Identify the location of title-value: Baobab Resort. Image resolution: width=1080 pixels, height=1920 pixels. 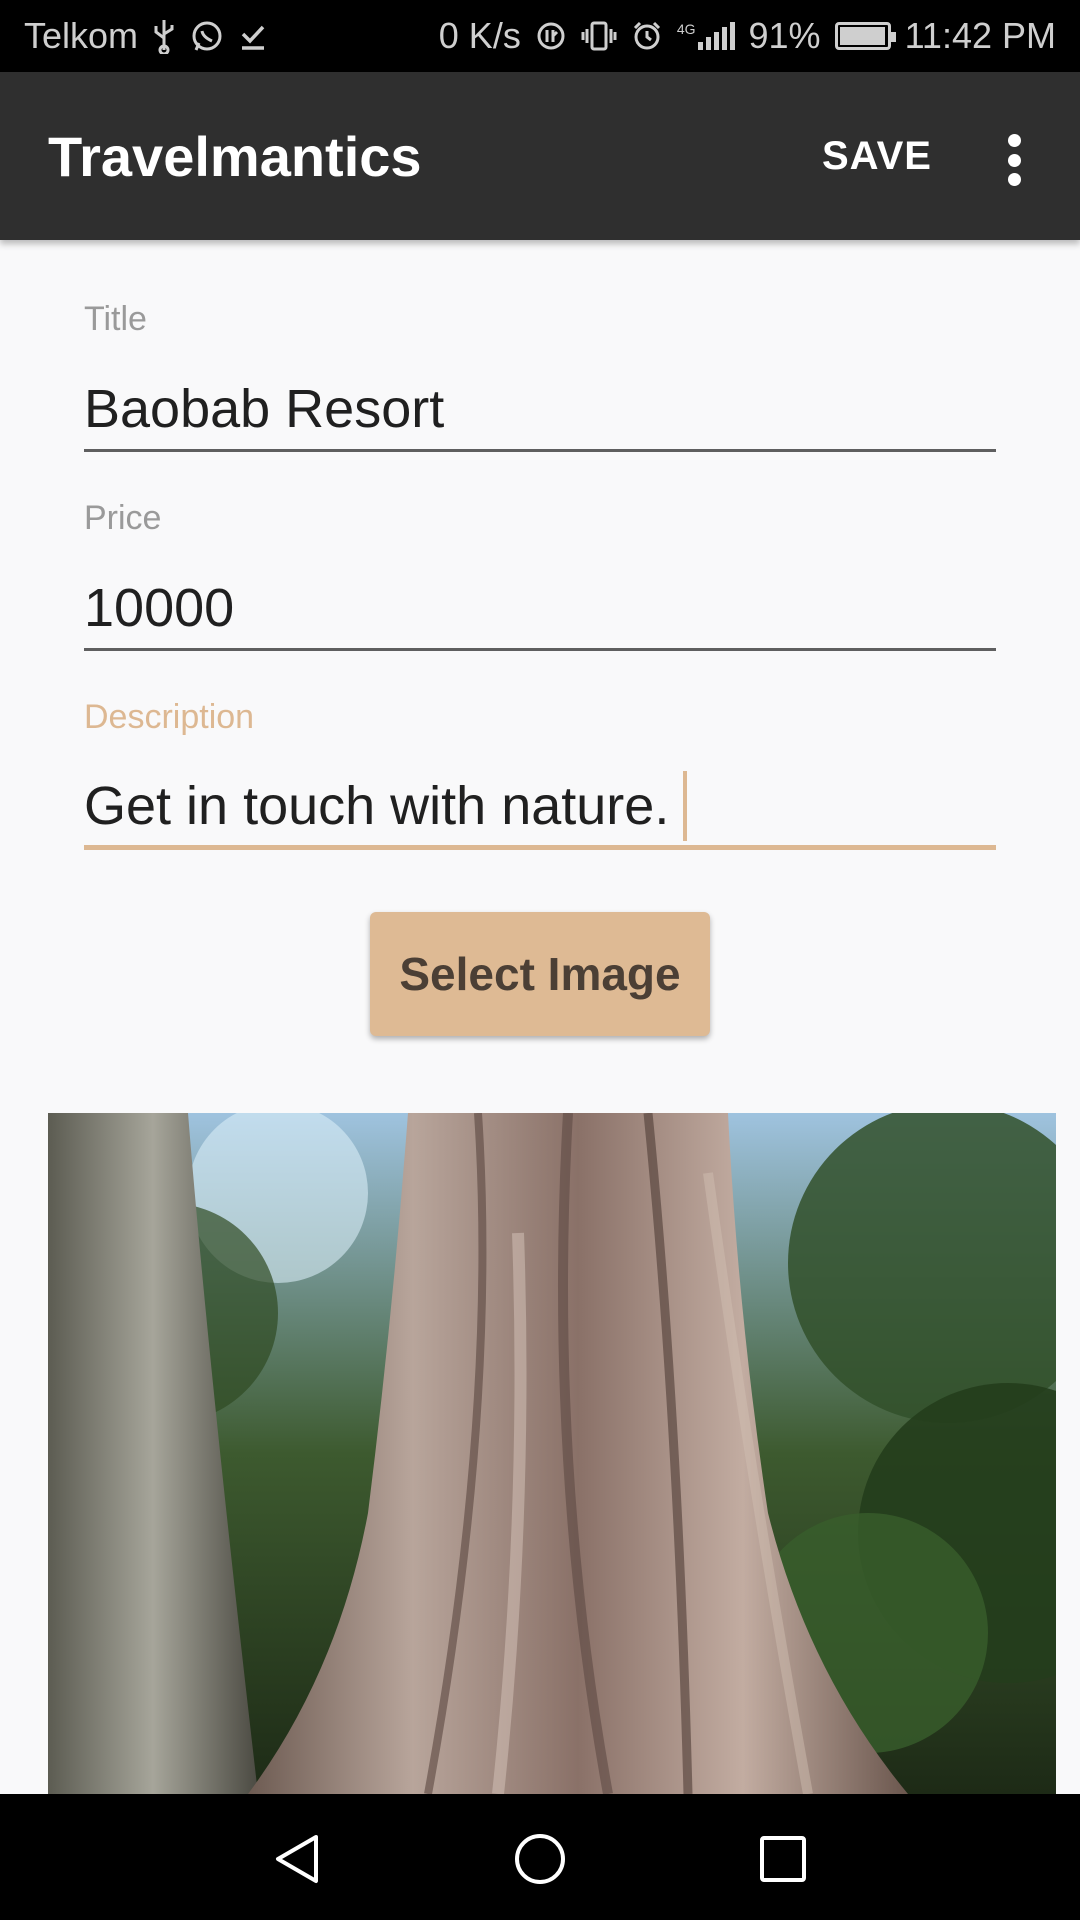
(264, 408).